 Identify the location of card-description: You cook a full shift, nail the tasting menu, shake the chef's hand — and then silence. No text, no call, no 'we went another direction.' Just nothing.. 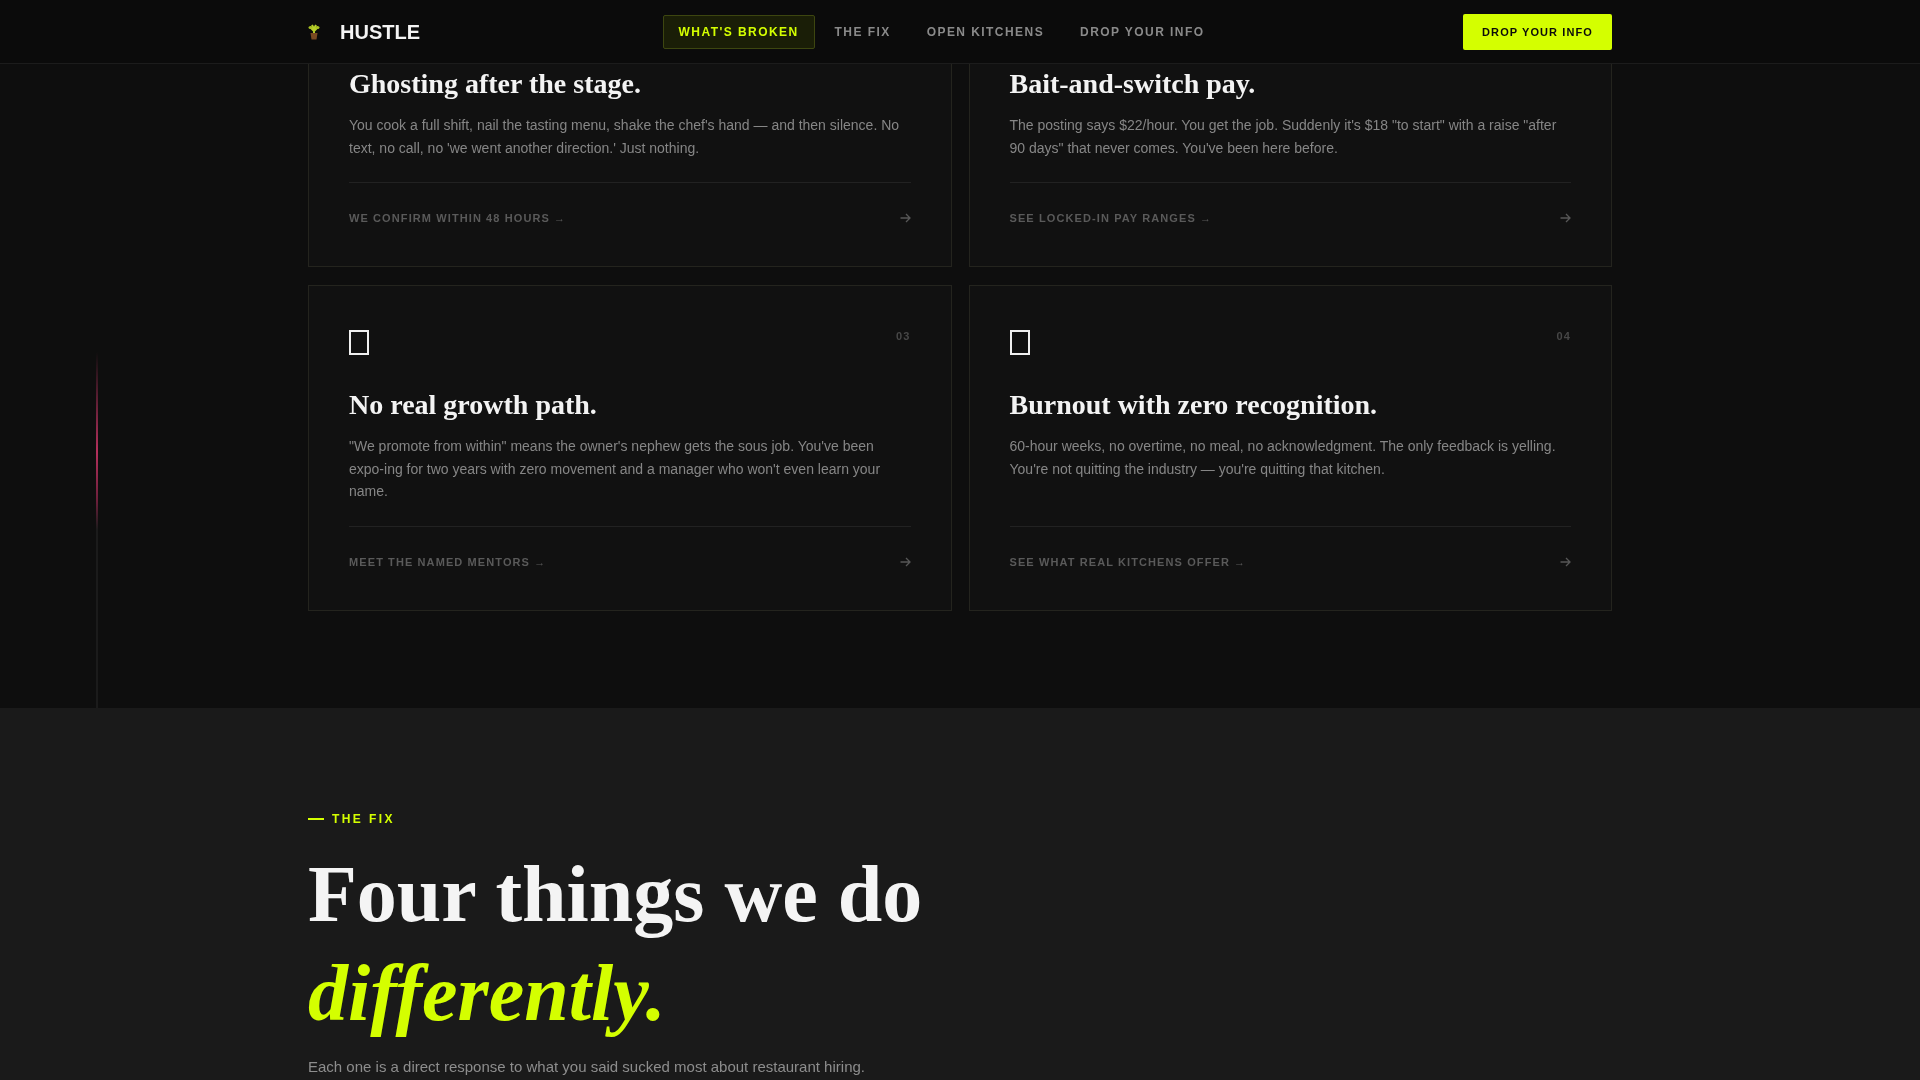
(625, 137).